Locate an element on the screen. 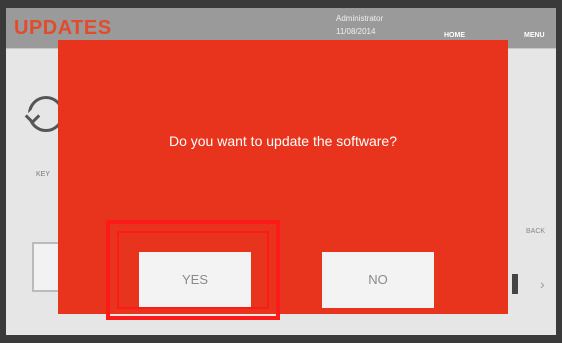 The width and height of the screenshot is (562, 343). page-title: UPDATES is located at coordinates (63, 28).